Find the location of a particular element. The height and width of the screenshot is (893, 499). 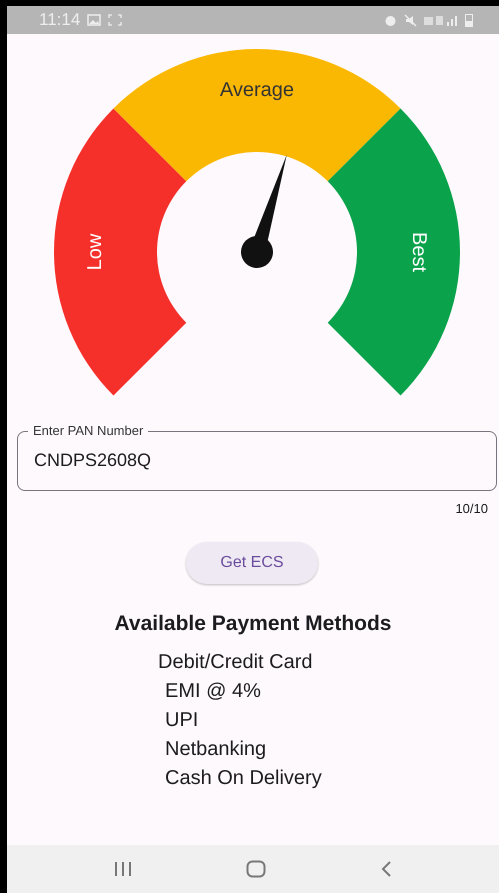

section-title: Available Payment Methods is located at coordinates (253, 624).